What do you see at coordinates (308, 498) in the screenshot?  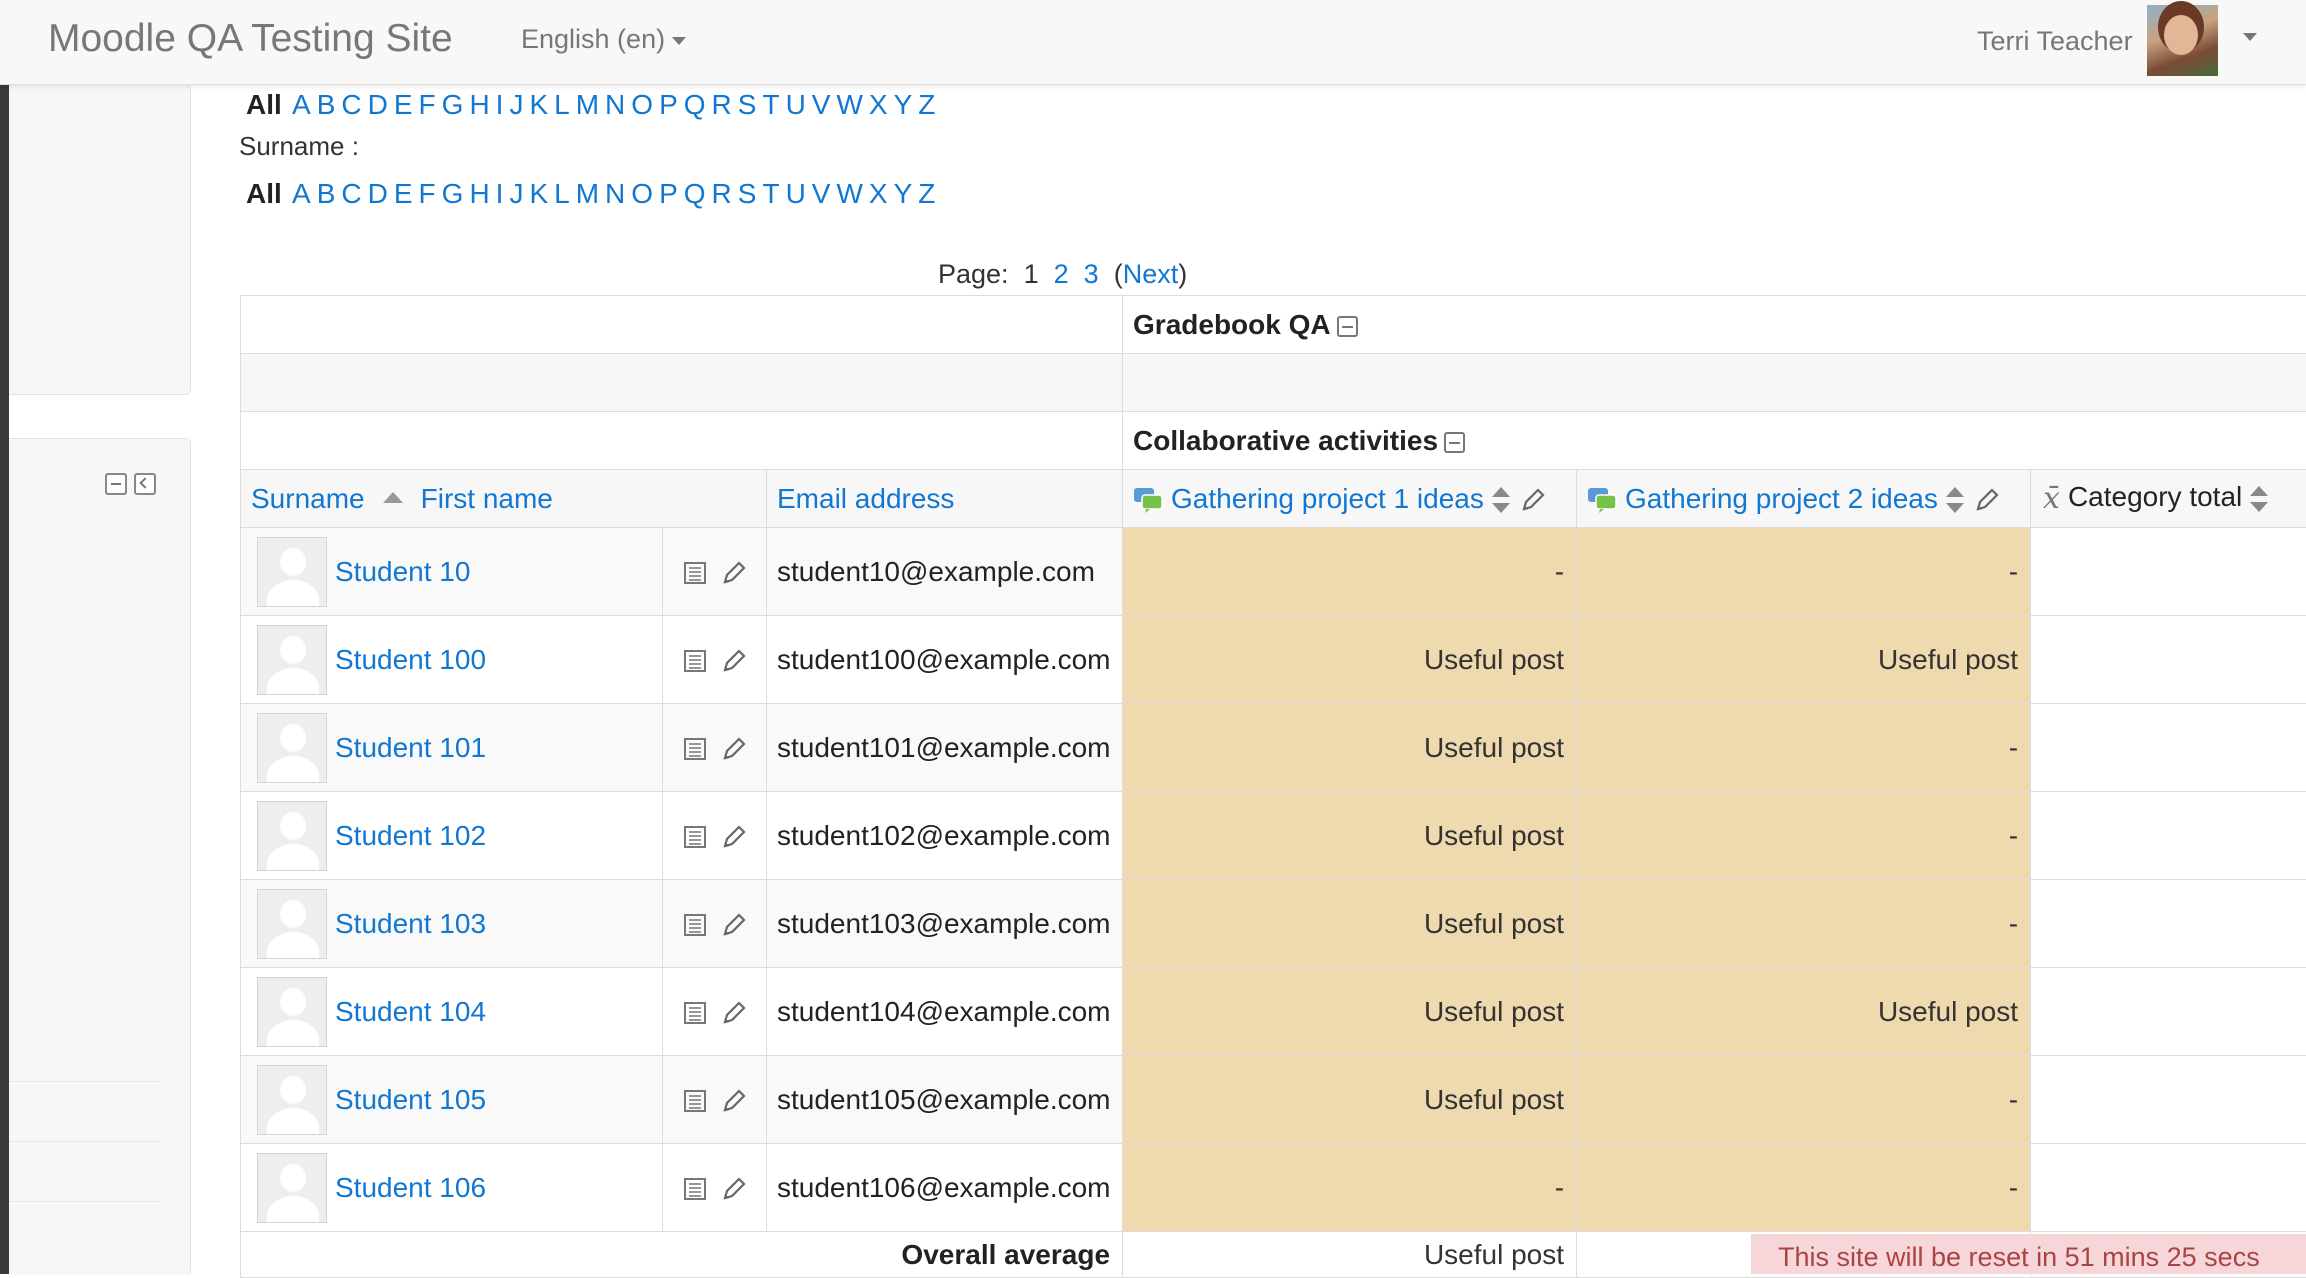 I see `sort-surname-link: Surname` at bounding box center [308, 498].